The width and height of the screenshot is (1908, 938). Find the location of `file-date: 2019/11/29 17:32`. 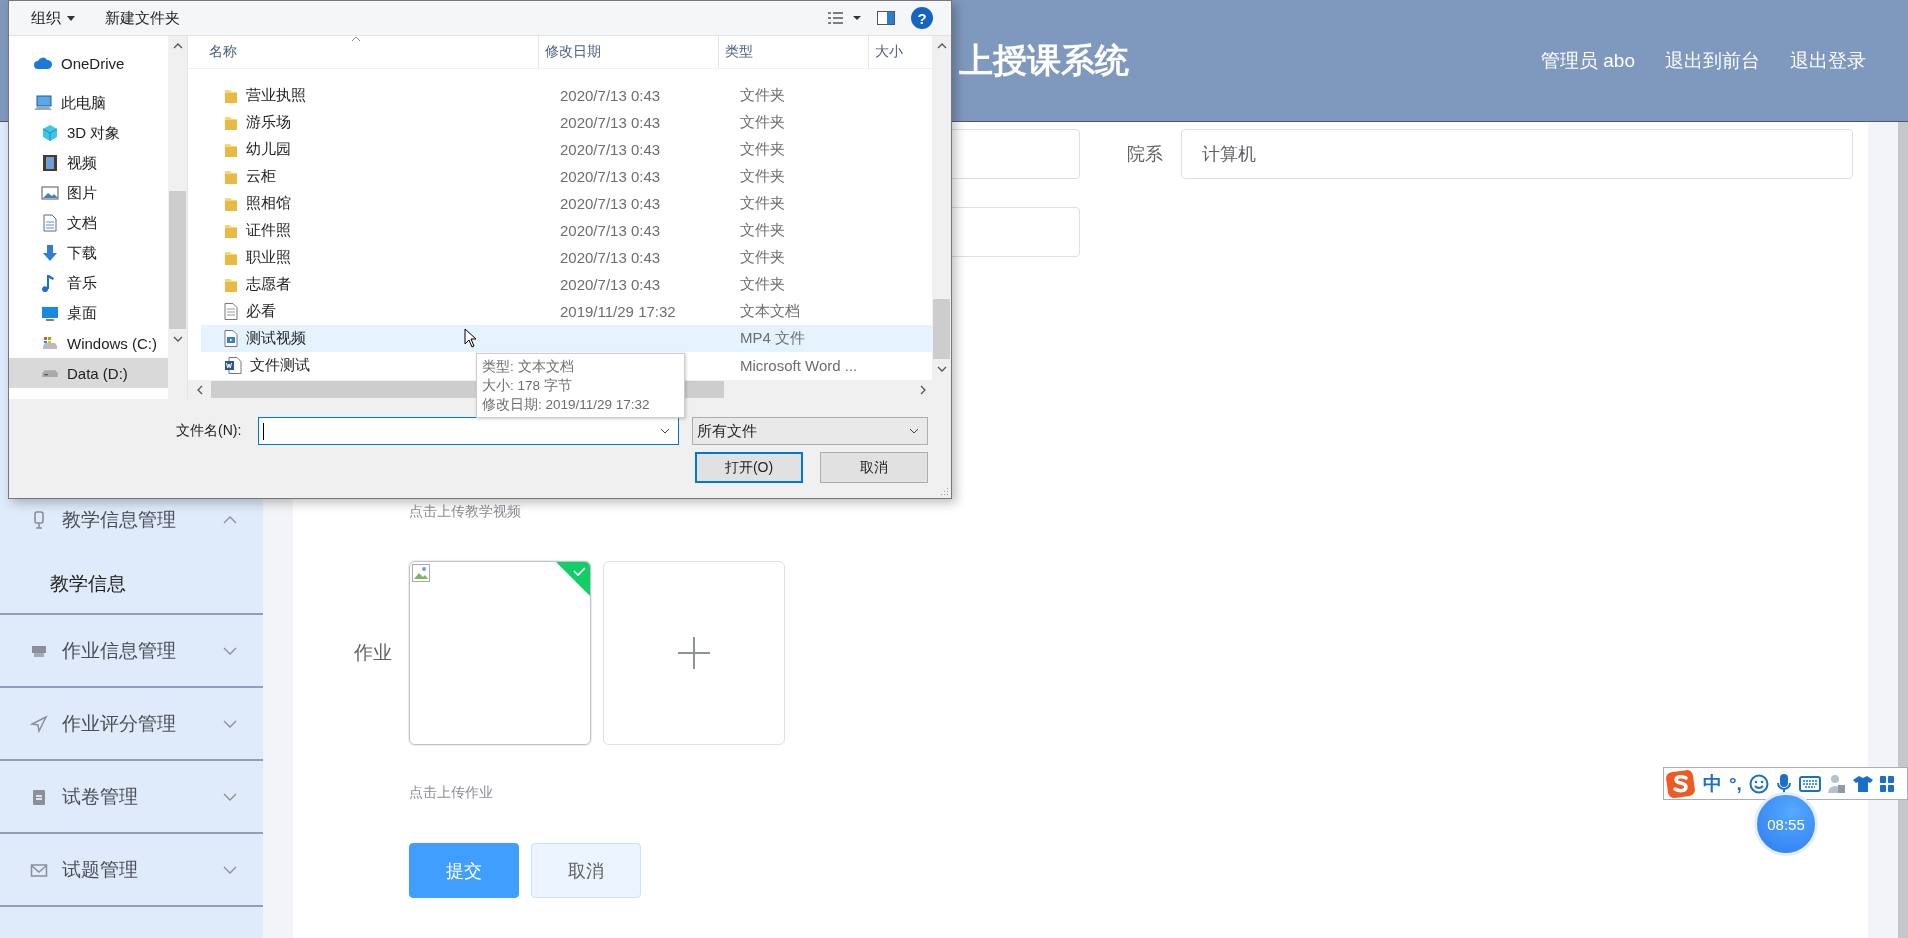

file-date: 2019/11/29 17:32 is located at coordinates (618, 311).